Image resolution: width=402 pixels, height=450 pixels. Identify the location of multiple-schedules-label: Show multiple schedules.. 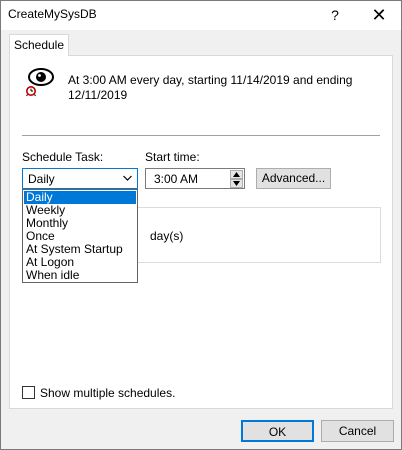
(107, 393).